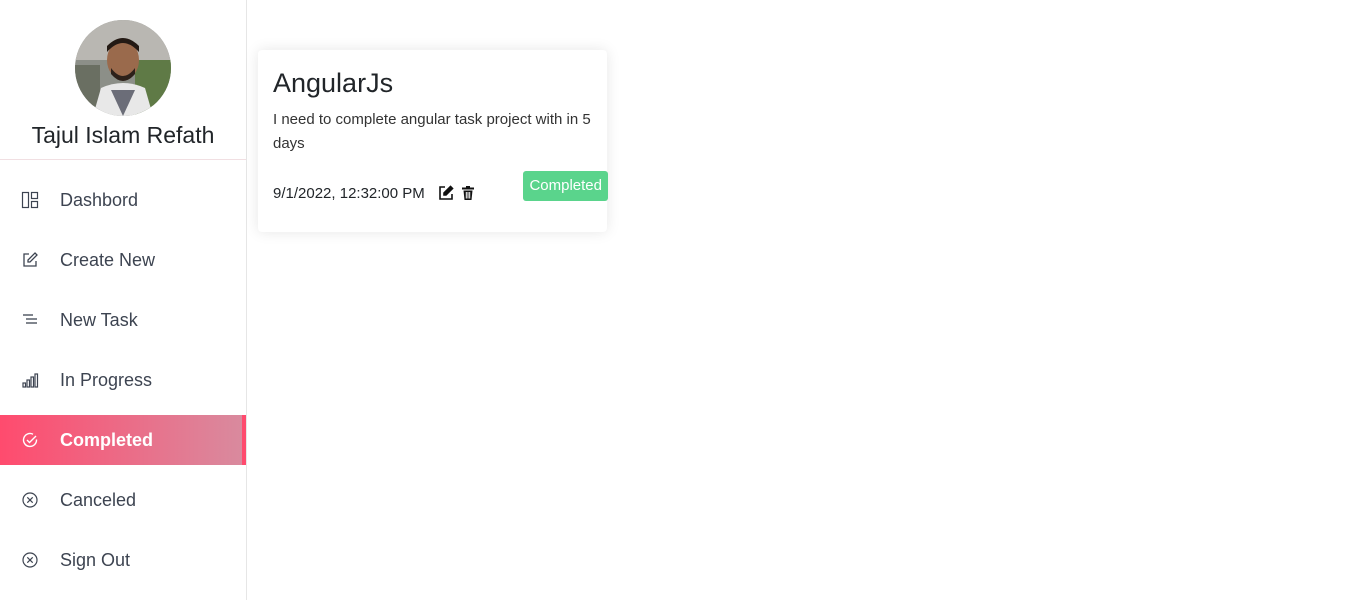  I want to click on sidebar-item-label: Completed, so click(107, 439).